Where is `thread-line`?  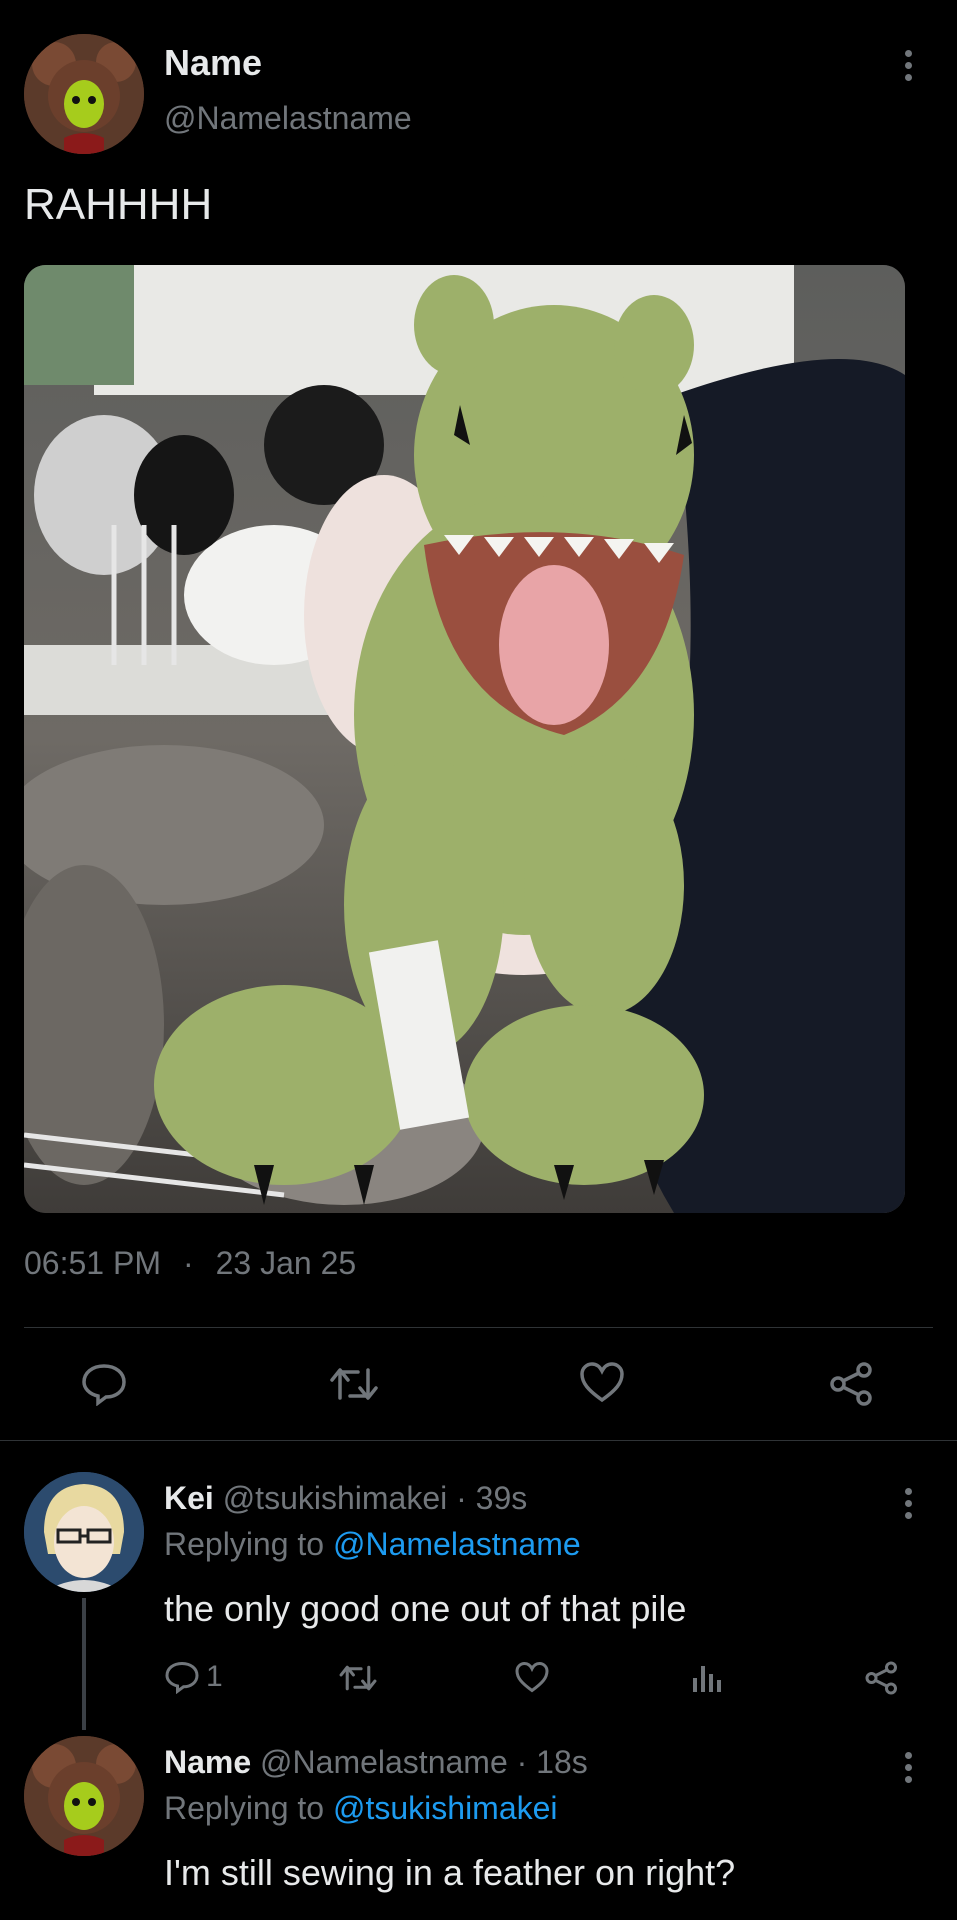 thread-line is located at coordinates (84, 1664).